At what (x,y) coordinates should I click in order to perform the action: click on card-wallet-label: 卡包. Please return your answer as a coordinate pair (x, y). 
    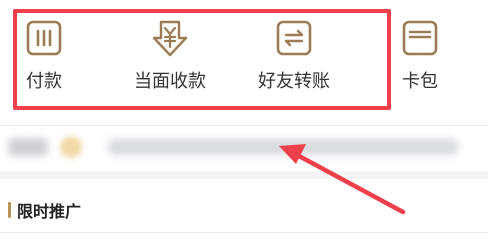
    Looking at the image, I should click on (420, 81).